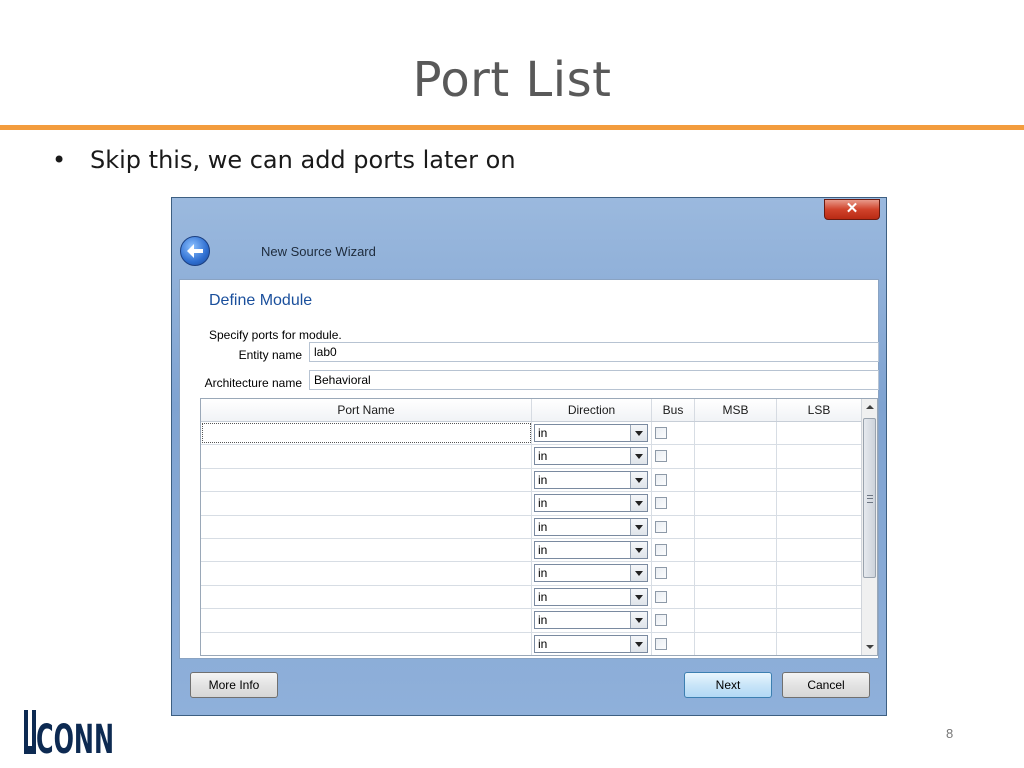 The image size is (1024, 768). Describe the element at coordinates (736, 410) in the screenshot. I see `column-header-msb: MSB` at that location.